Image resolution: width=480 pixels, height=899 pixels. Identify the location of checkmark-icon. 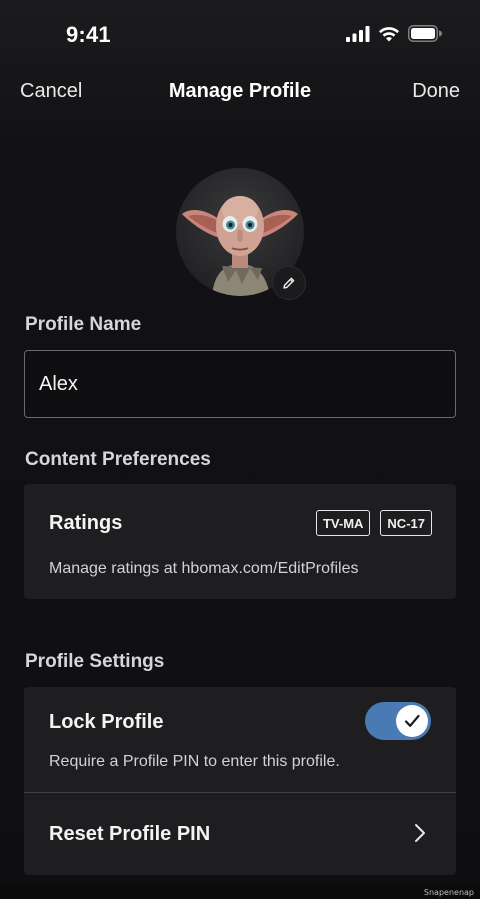
(412, 720).